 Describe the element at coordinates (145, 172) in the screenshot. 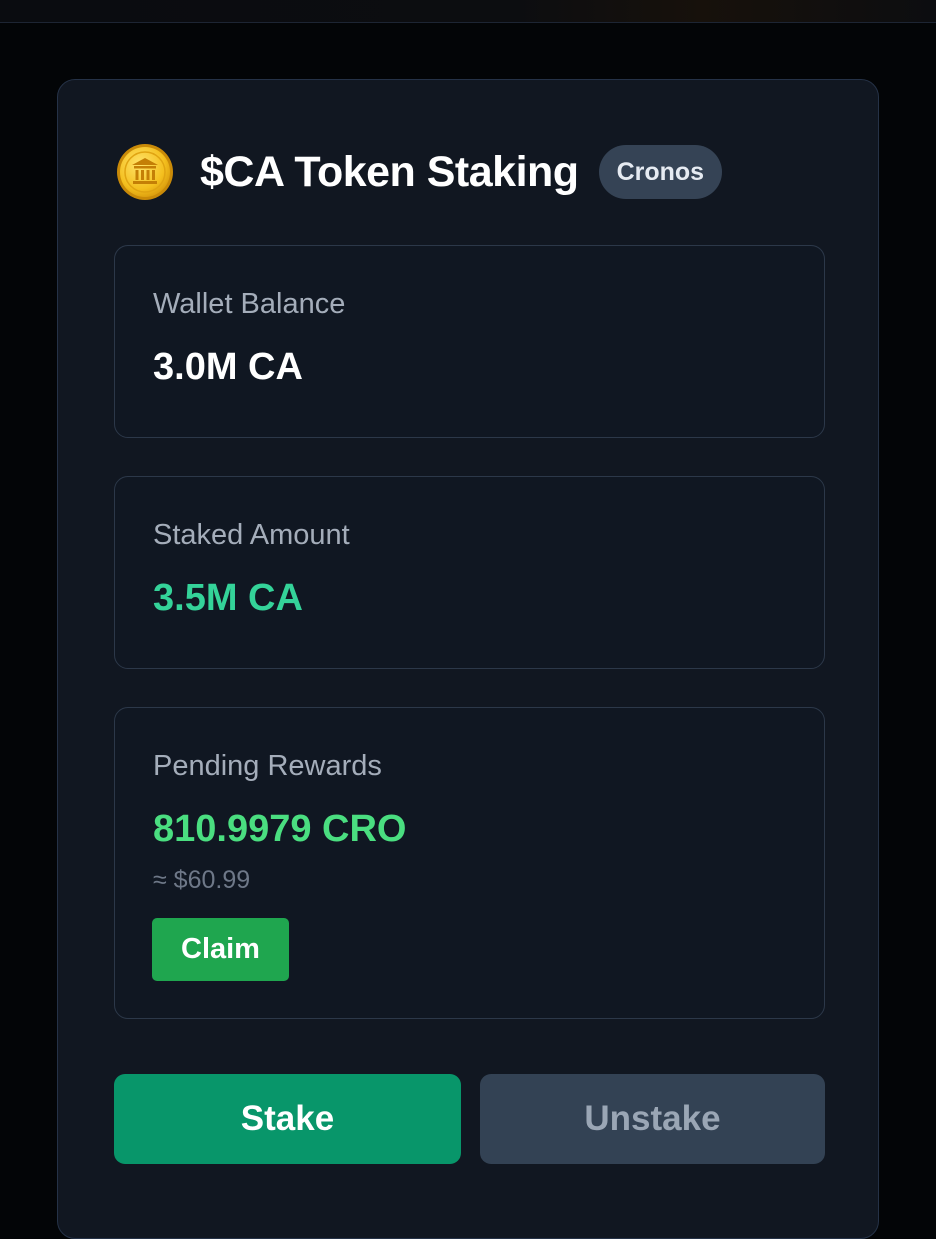

I see `coin-bank-icon` at that location.